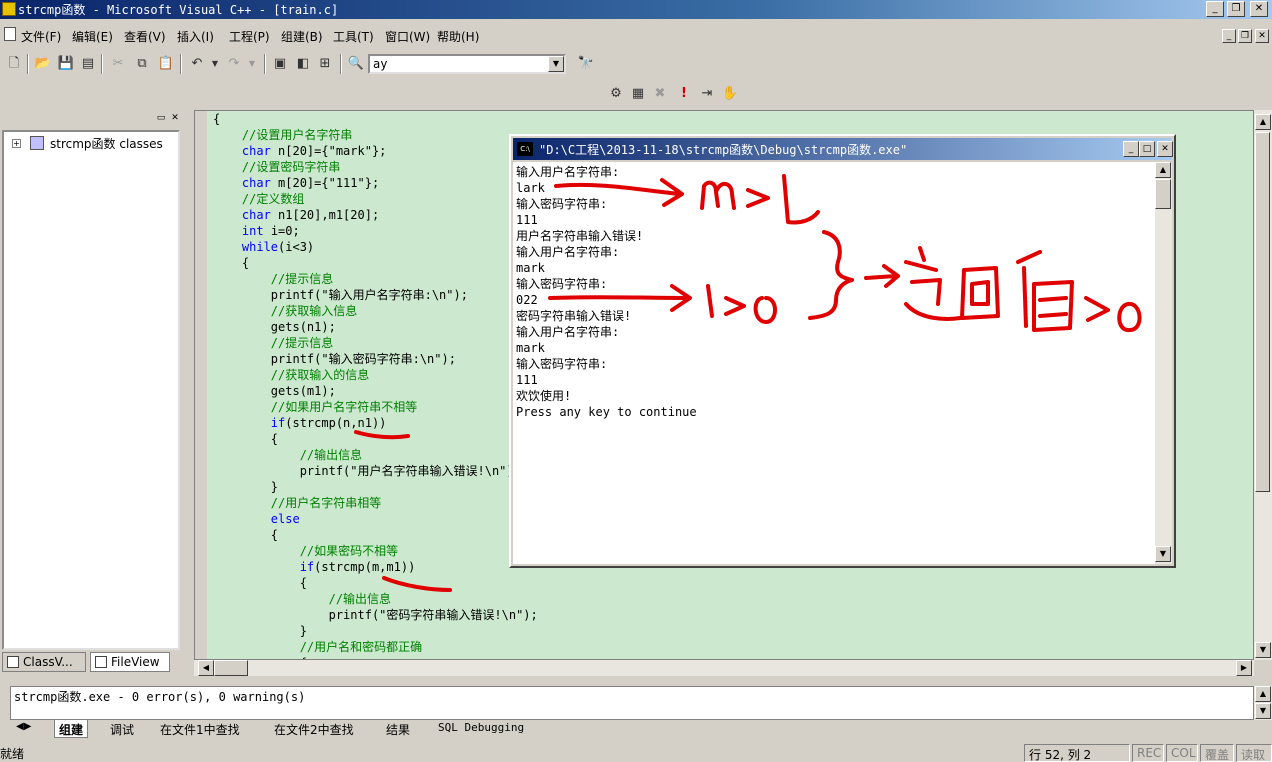  I want to click on console-maximize-button: □, so click(1147, 149).